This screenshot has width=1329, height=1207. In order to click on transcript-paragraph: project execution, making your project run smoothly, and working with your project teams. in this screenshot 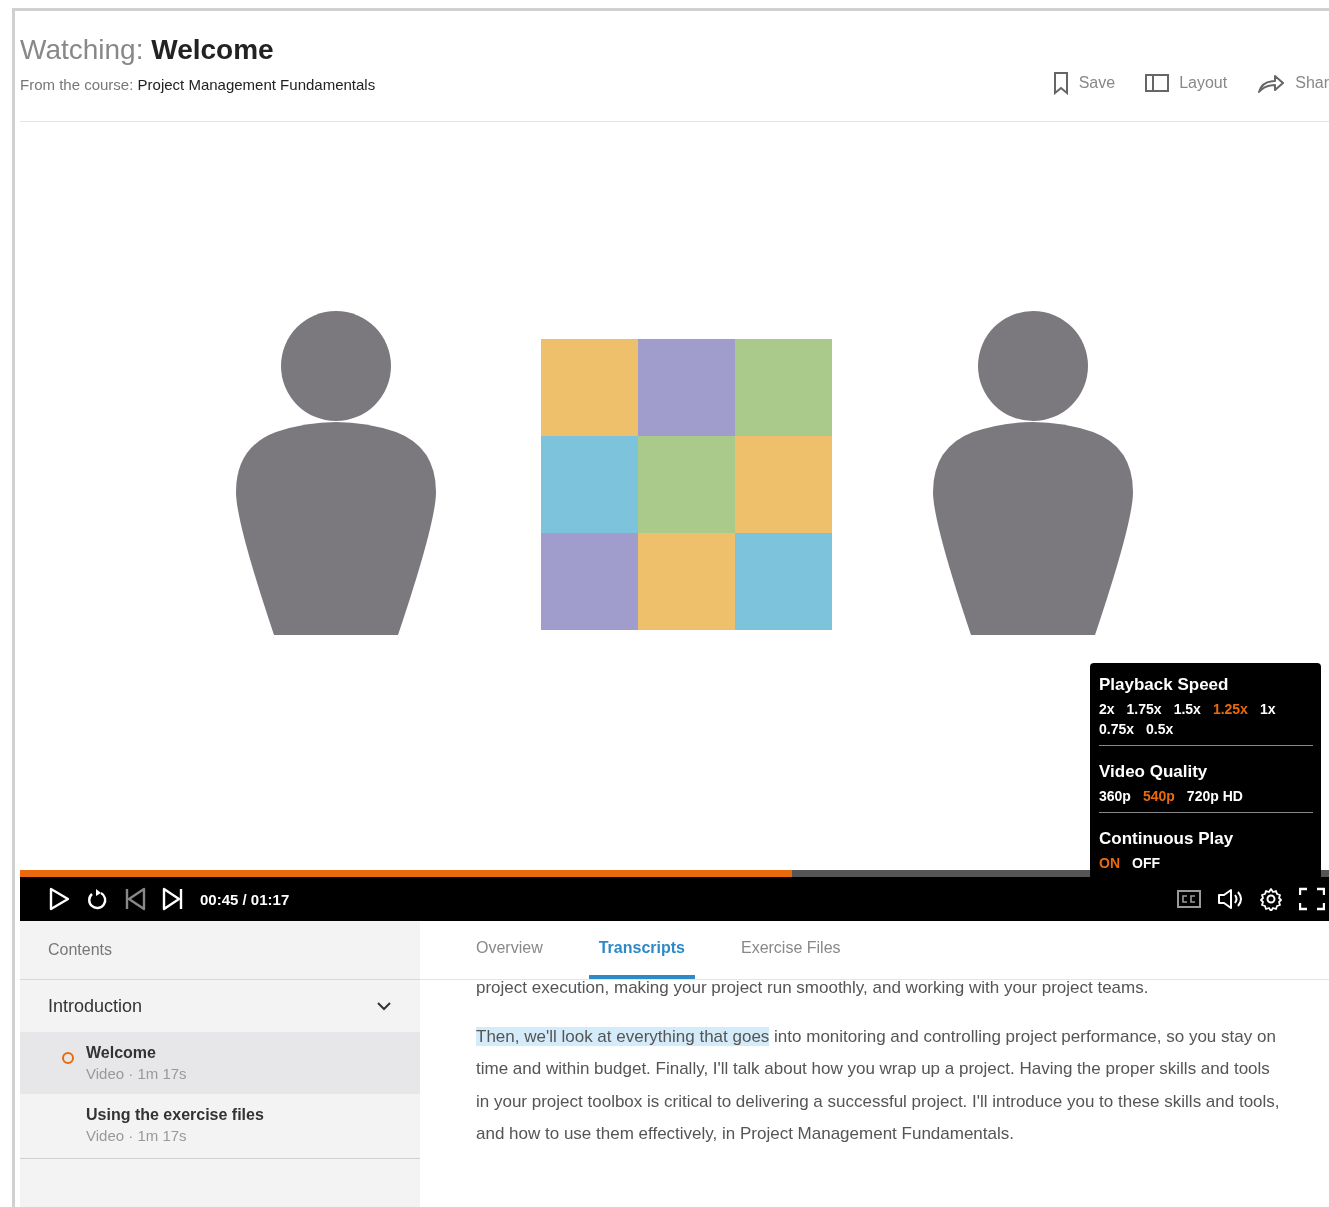, I will do `click(813, 988)`.